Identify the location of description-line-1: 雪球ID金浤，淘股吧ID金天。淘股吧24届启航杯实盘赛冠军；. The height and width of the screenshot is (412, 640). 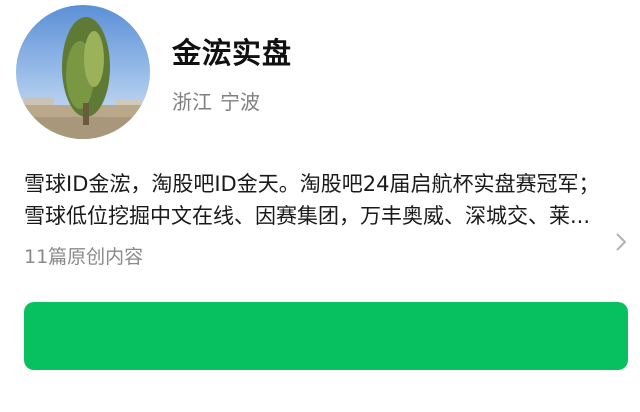
(312, 184).